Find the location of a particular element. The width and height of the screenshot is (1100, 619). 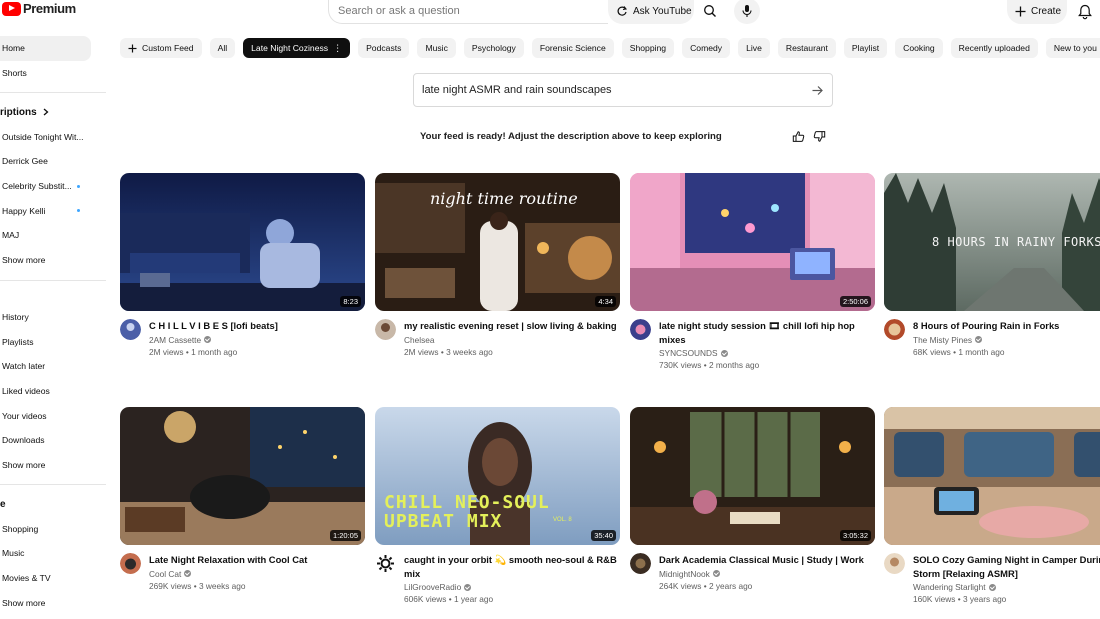

chip-forensic-science: Forensic Science is located at coordinates (572, 48).